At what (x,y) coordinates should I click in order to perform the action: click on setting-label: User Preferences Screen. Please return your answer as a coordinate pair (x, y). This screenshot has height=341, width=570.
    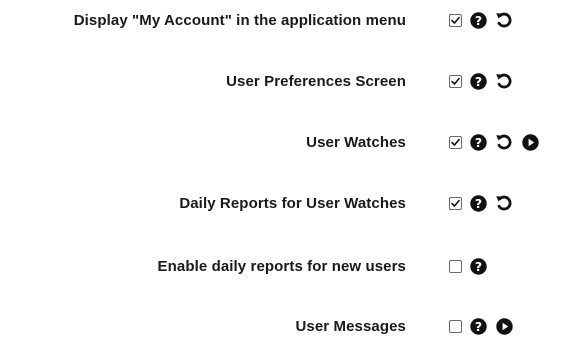
    Looking at the image, I should click on (316, 81).